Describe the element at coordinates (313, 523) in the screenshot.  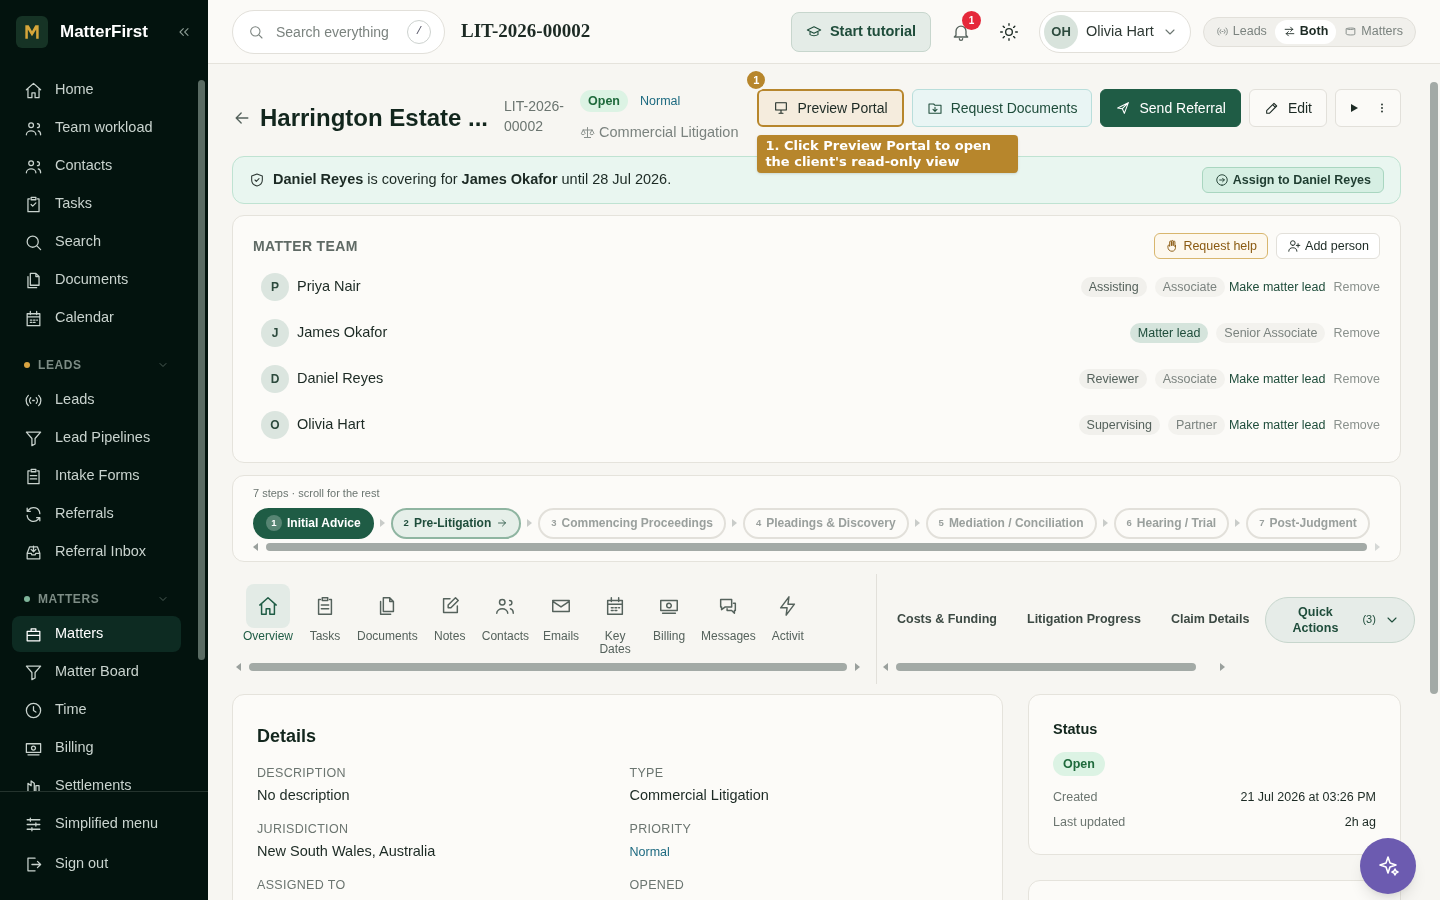
I see `stage-step: 1 Initial Advice` at that location.